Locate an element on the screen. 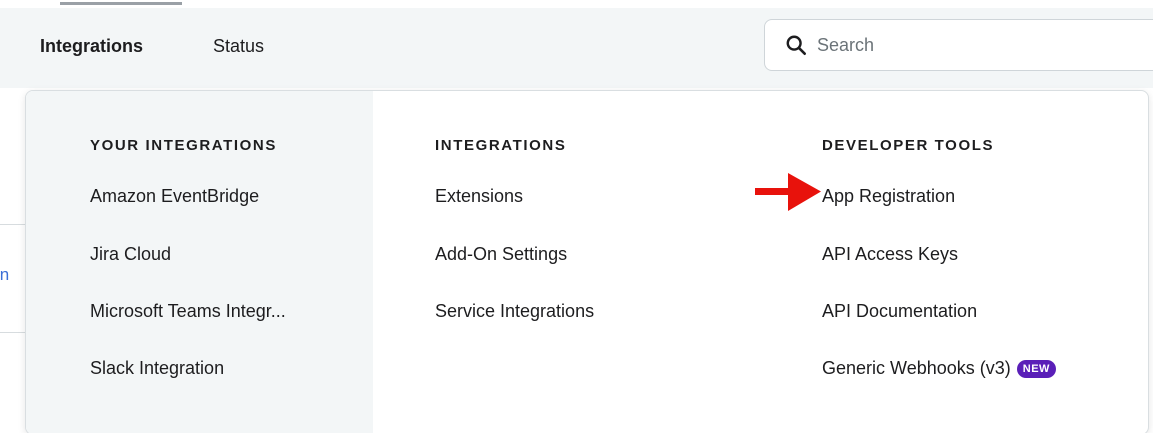 The width and height of the screenshot is (1153, 433). clipped-header-remnant is located at coordinates (576, 4).